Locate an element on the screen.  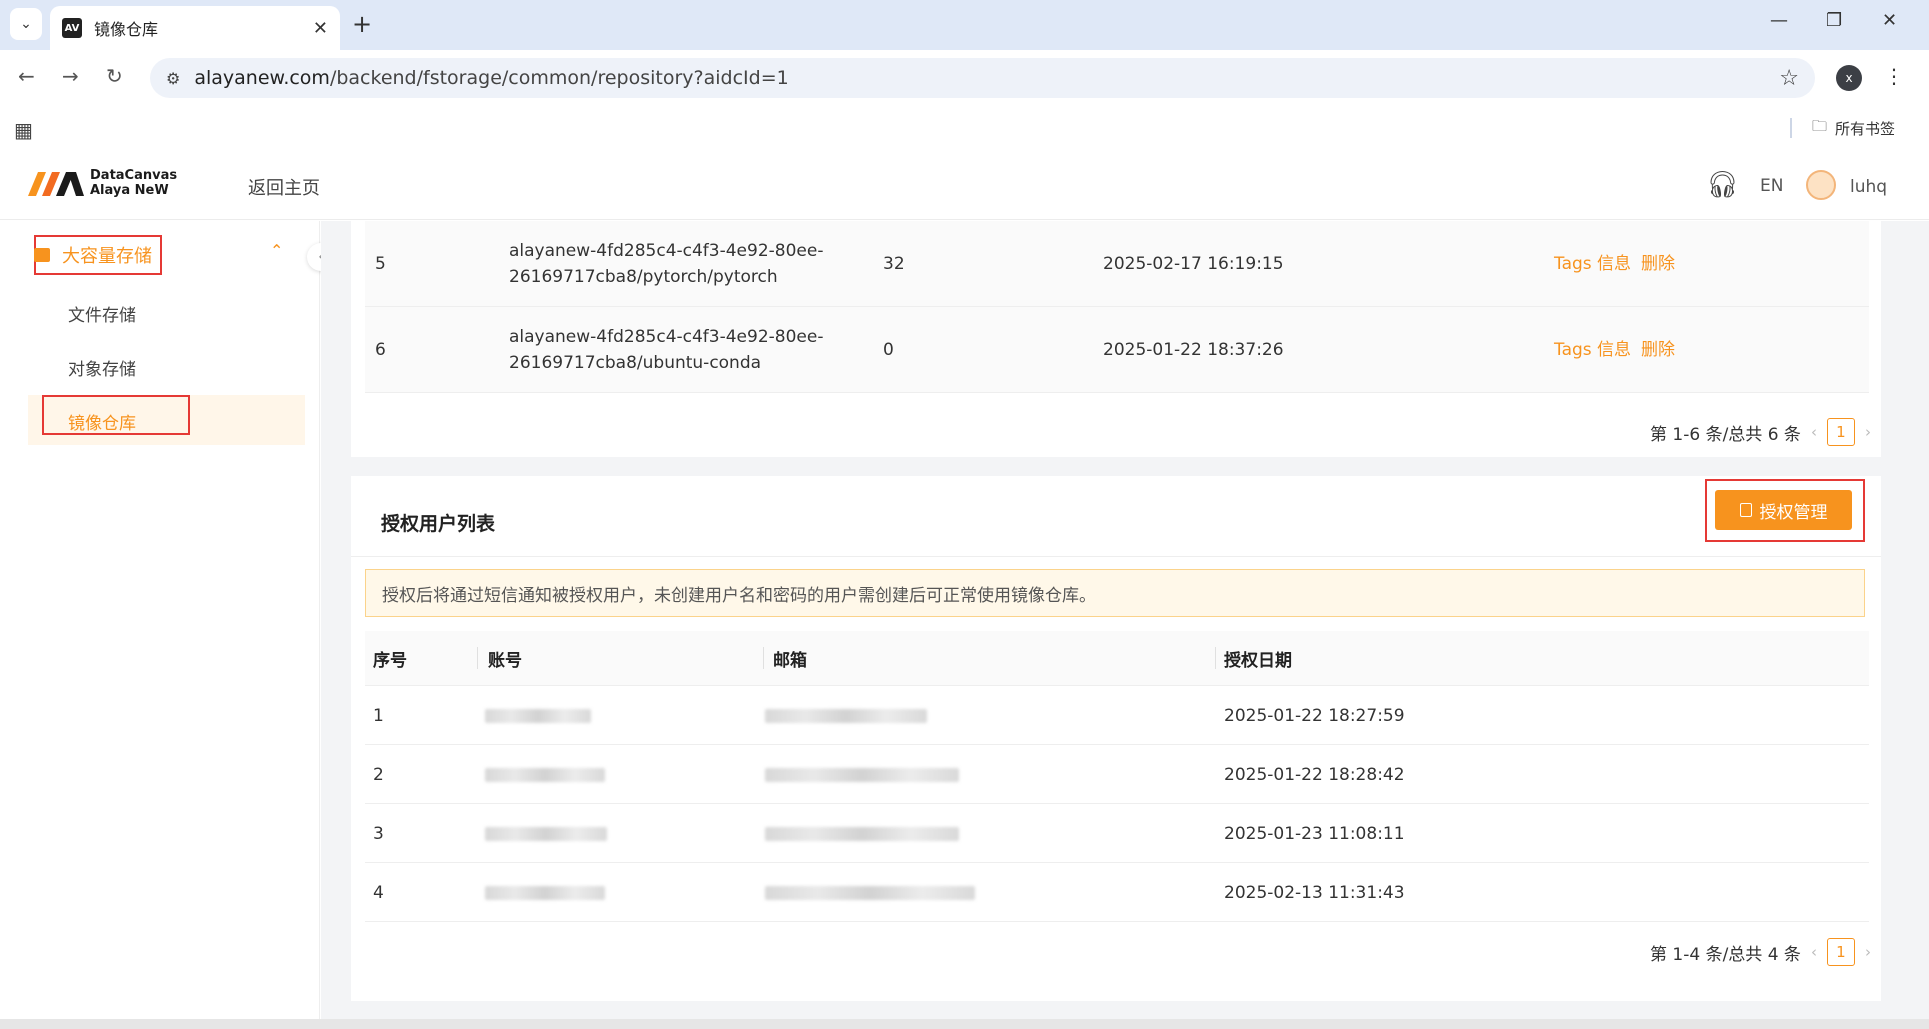
row-index: 3 is located at coordinates (378, 833).